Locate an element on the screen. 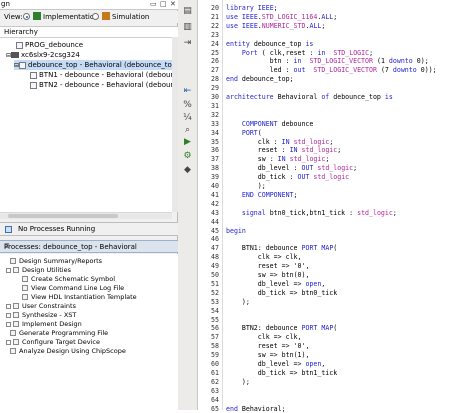 Image resolution: width=474 pixels, height=413 pixels. constraints-icon is located at coordinates (16, 306).